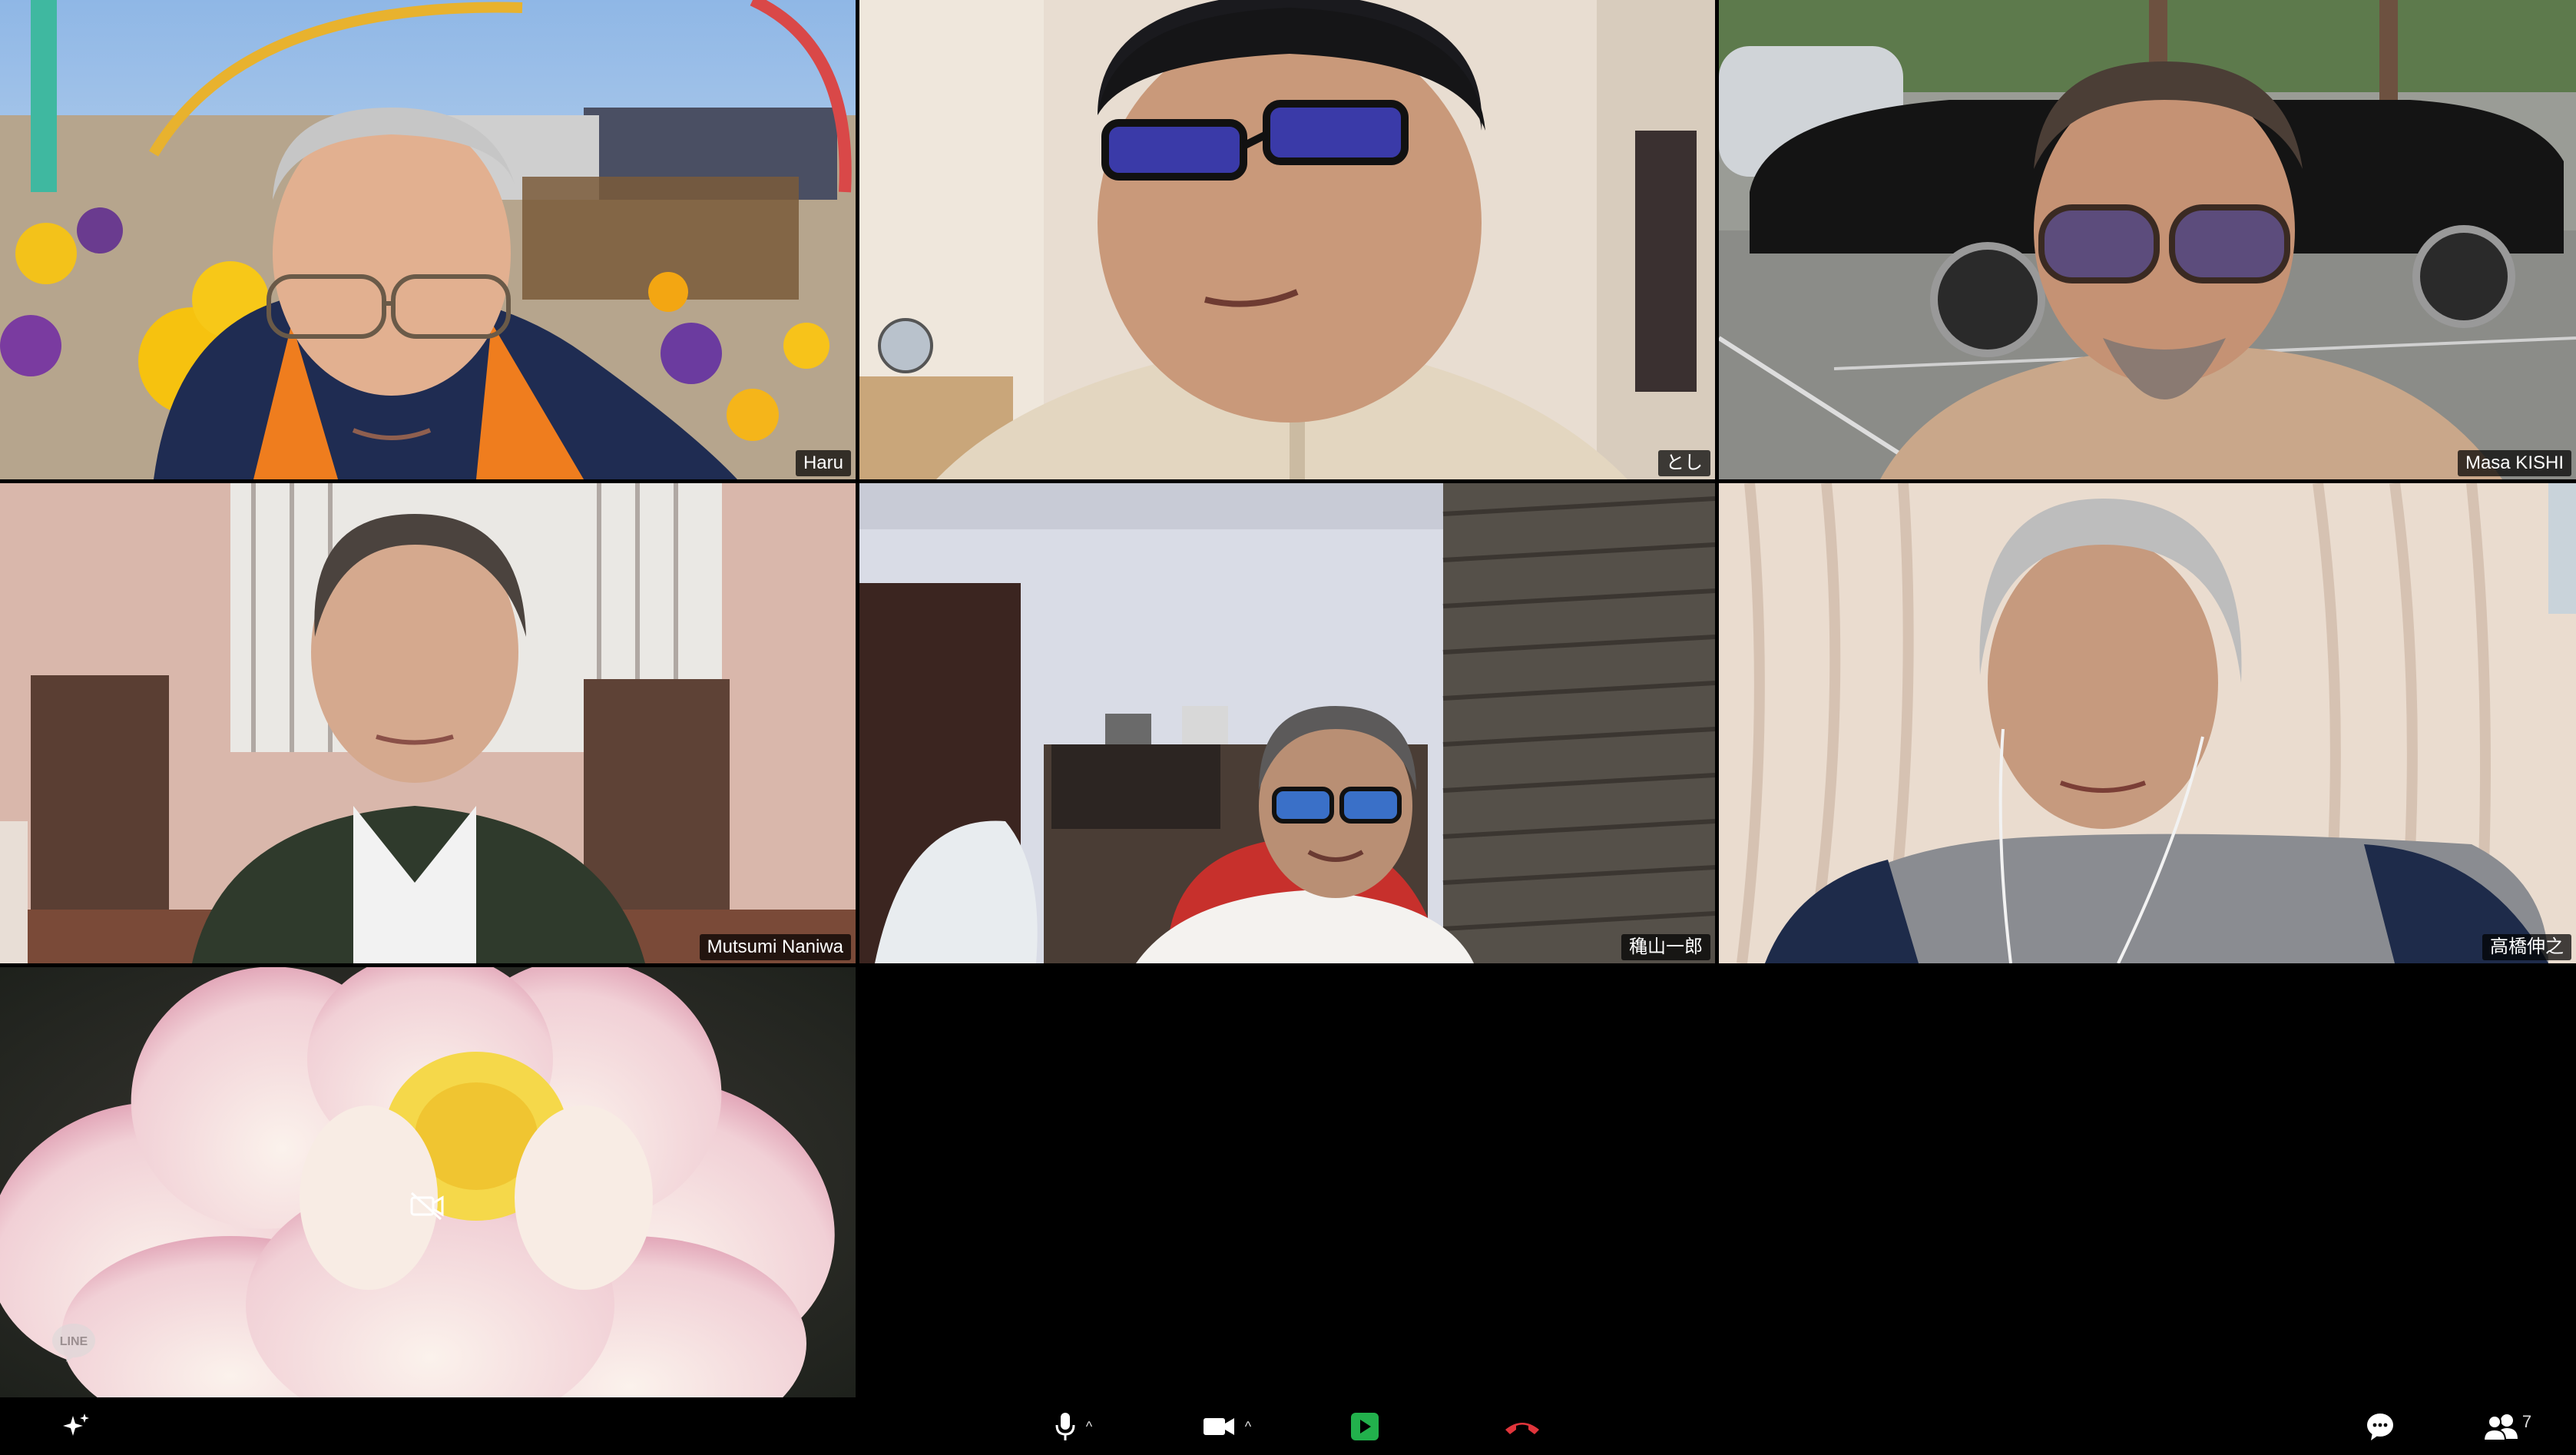 The height and width of the screenshot is (1455, 2576). What do you see at coordinates (1218, 1426) in the screenshot?
I see `video-camera-icon` at bounding box center [1218, 1426].